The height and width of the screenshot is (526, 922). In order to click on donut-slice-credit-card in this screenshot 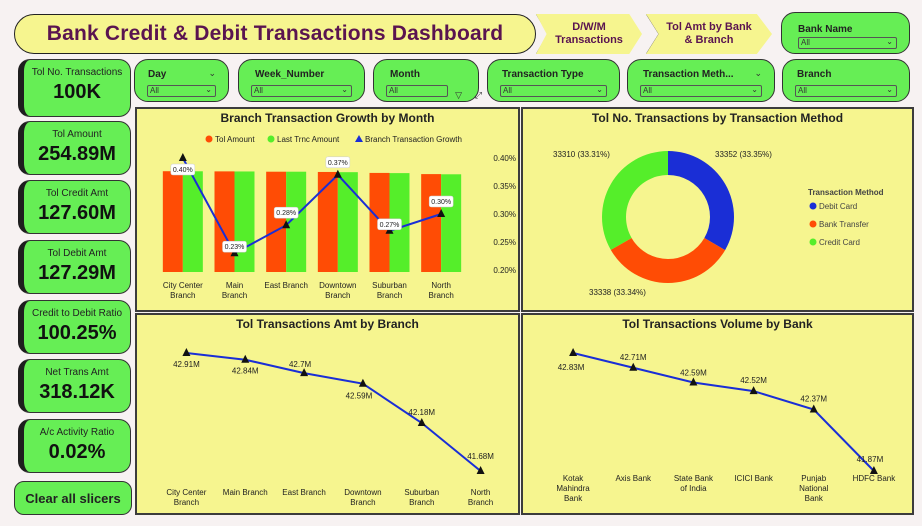, I will do `click(635, 200)`.